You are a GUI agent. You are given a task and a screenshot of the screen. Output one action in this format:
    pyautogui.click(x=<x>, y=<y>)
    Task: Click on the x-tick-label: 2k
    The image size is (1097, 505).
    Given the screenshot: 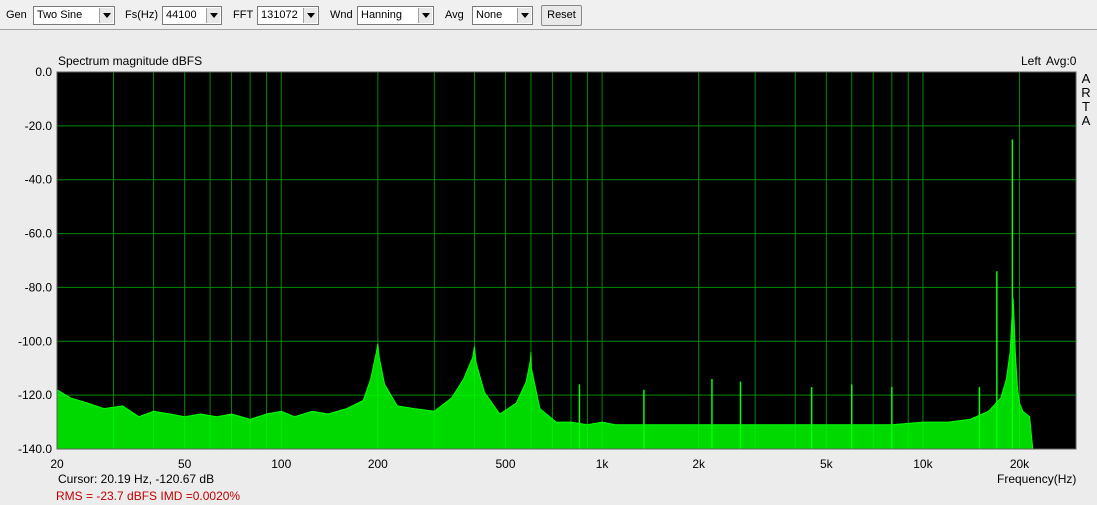 What is the action you would take?
    pyautogui.click(x=699, y=464)
    